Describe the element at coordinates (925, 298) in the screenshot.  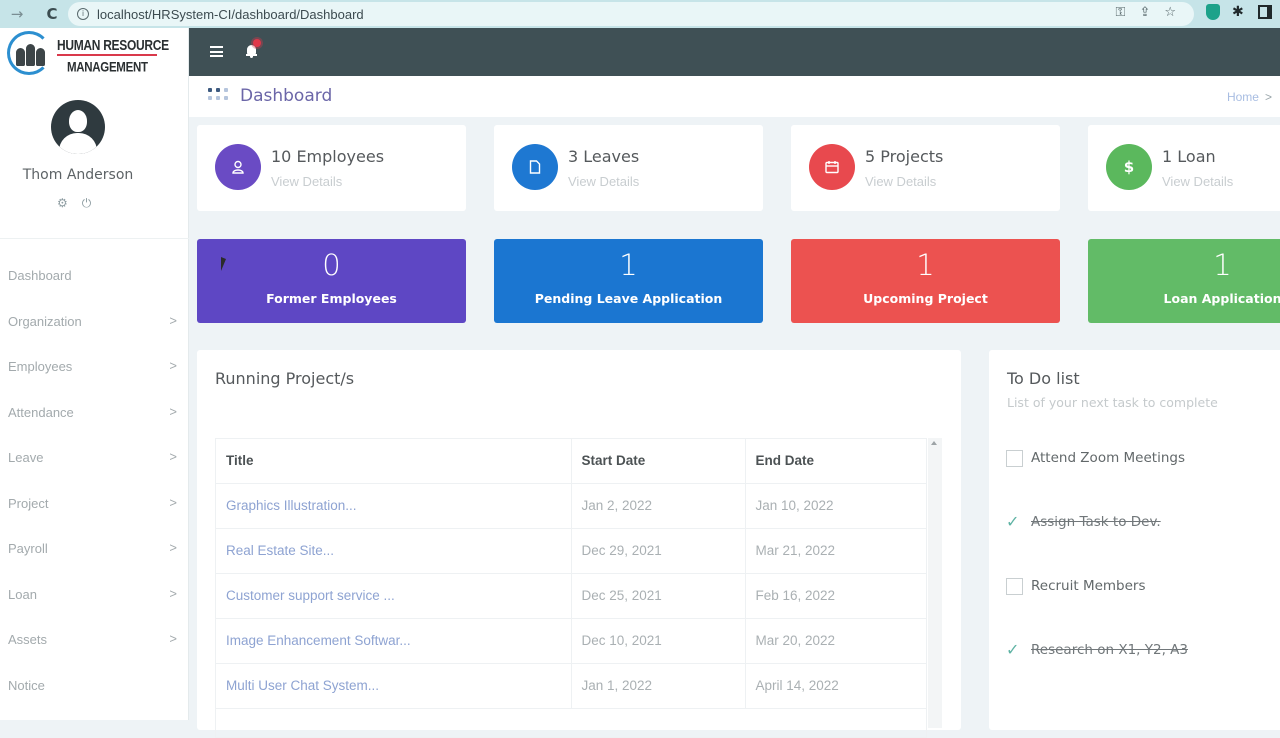
I see `stat-label: Upcoming Project` at that location.